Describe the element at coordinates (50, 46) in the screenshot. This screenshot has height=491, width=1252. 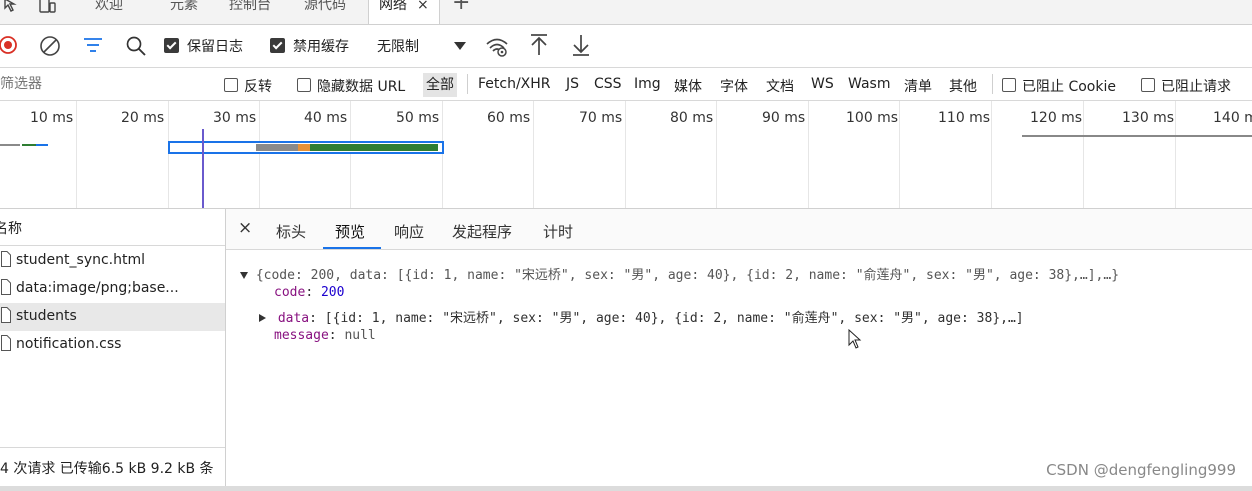
I see `clear-icon` at that location.